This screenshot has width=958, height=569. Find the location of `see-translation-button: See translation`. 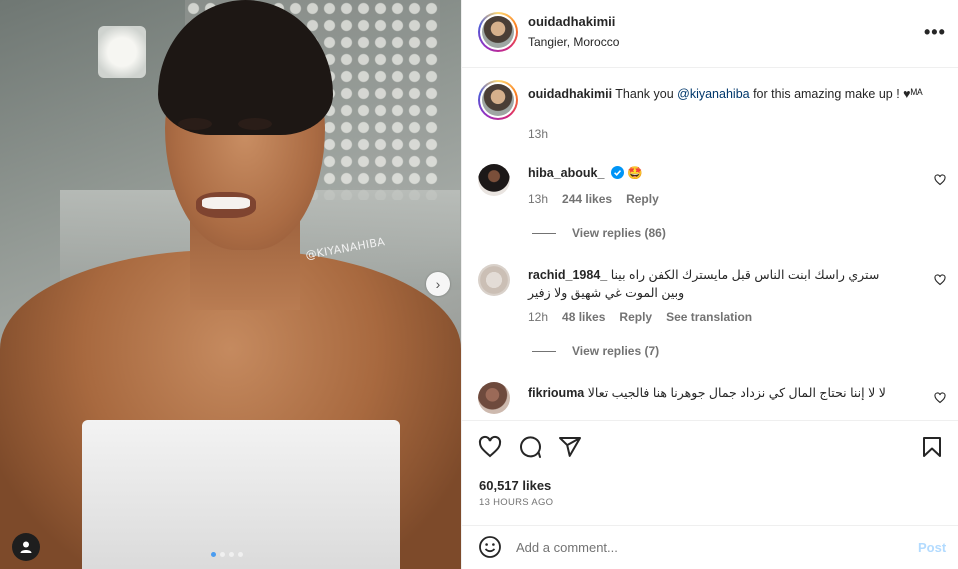

see-translation-button: See translation is located at coordinates (709, 317).